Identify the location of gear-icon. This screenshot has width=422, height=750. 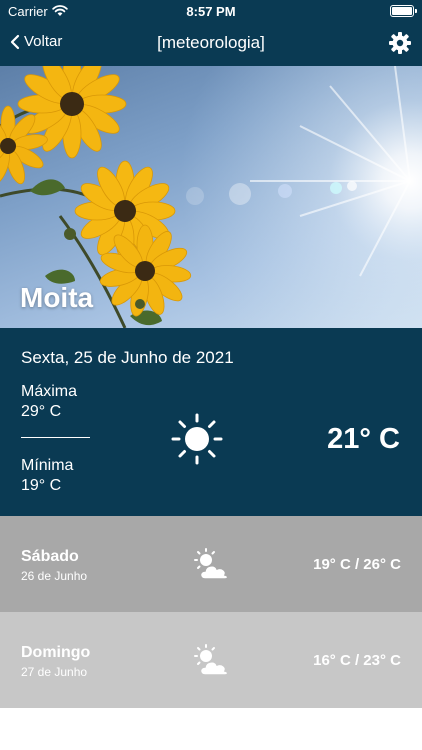
(400, 43).